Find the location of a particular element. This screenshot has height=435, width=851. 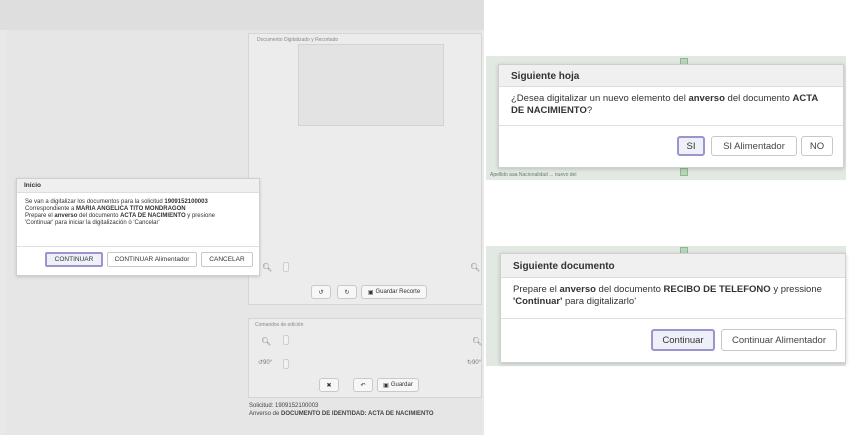

inicio-line-3-e: y presione is located at coordinates (200, 216).